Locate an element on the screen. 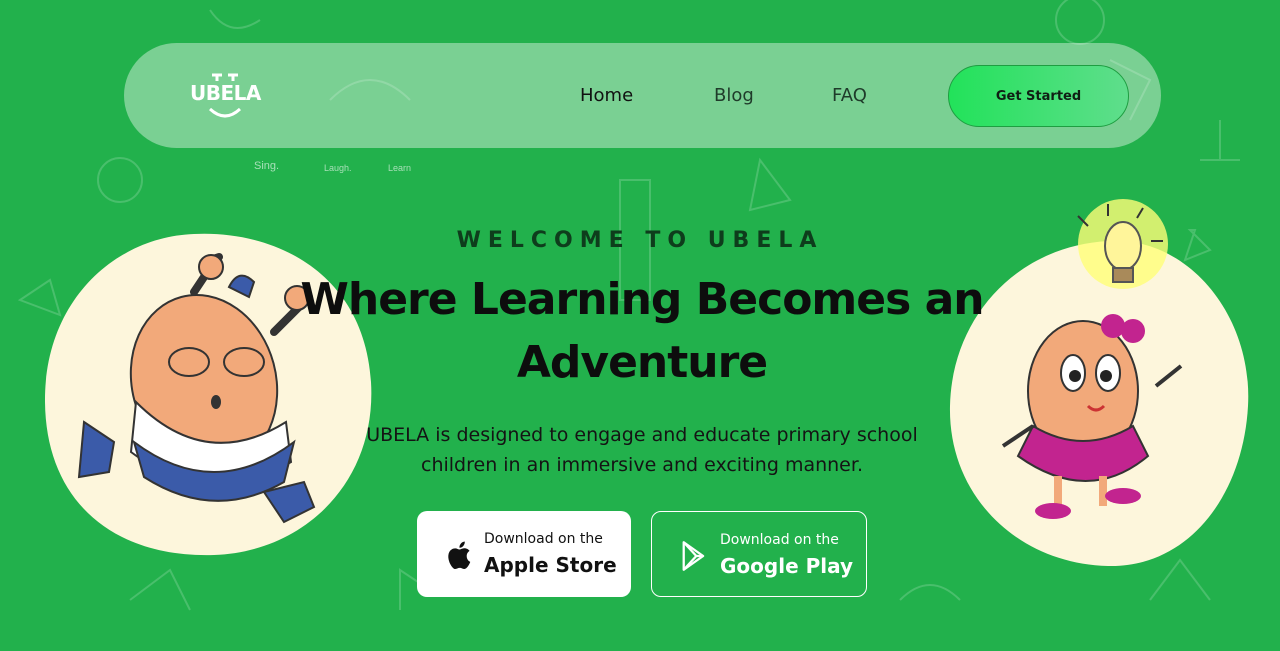 The image size is (1280, 651). google-play-label: Google Play is located at coordinates (787, 566).